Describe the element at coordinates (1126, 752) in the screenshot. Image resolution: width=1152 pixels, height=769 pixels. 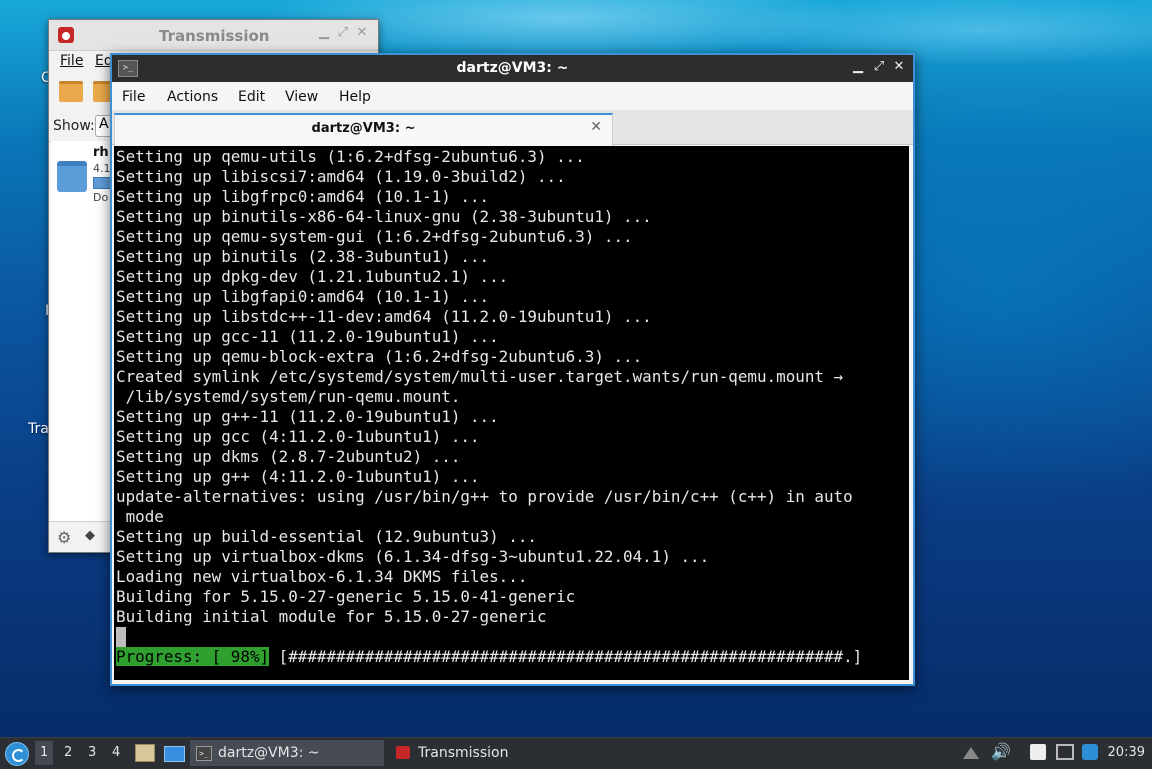
I see `clock: 20:39` at that location.